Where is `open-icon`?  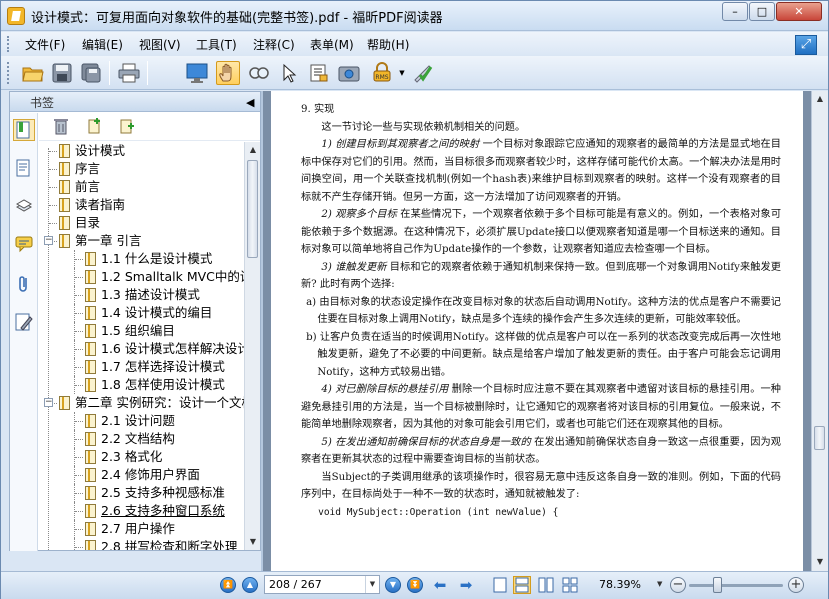 open-icon is located at coordinates (33, 73).